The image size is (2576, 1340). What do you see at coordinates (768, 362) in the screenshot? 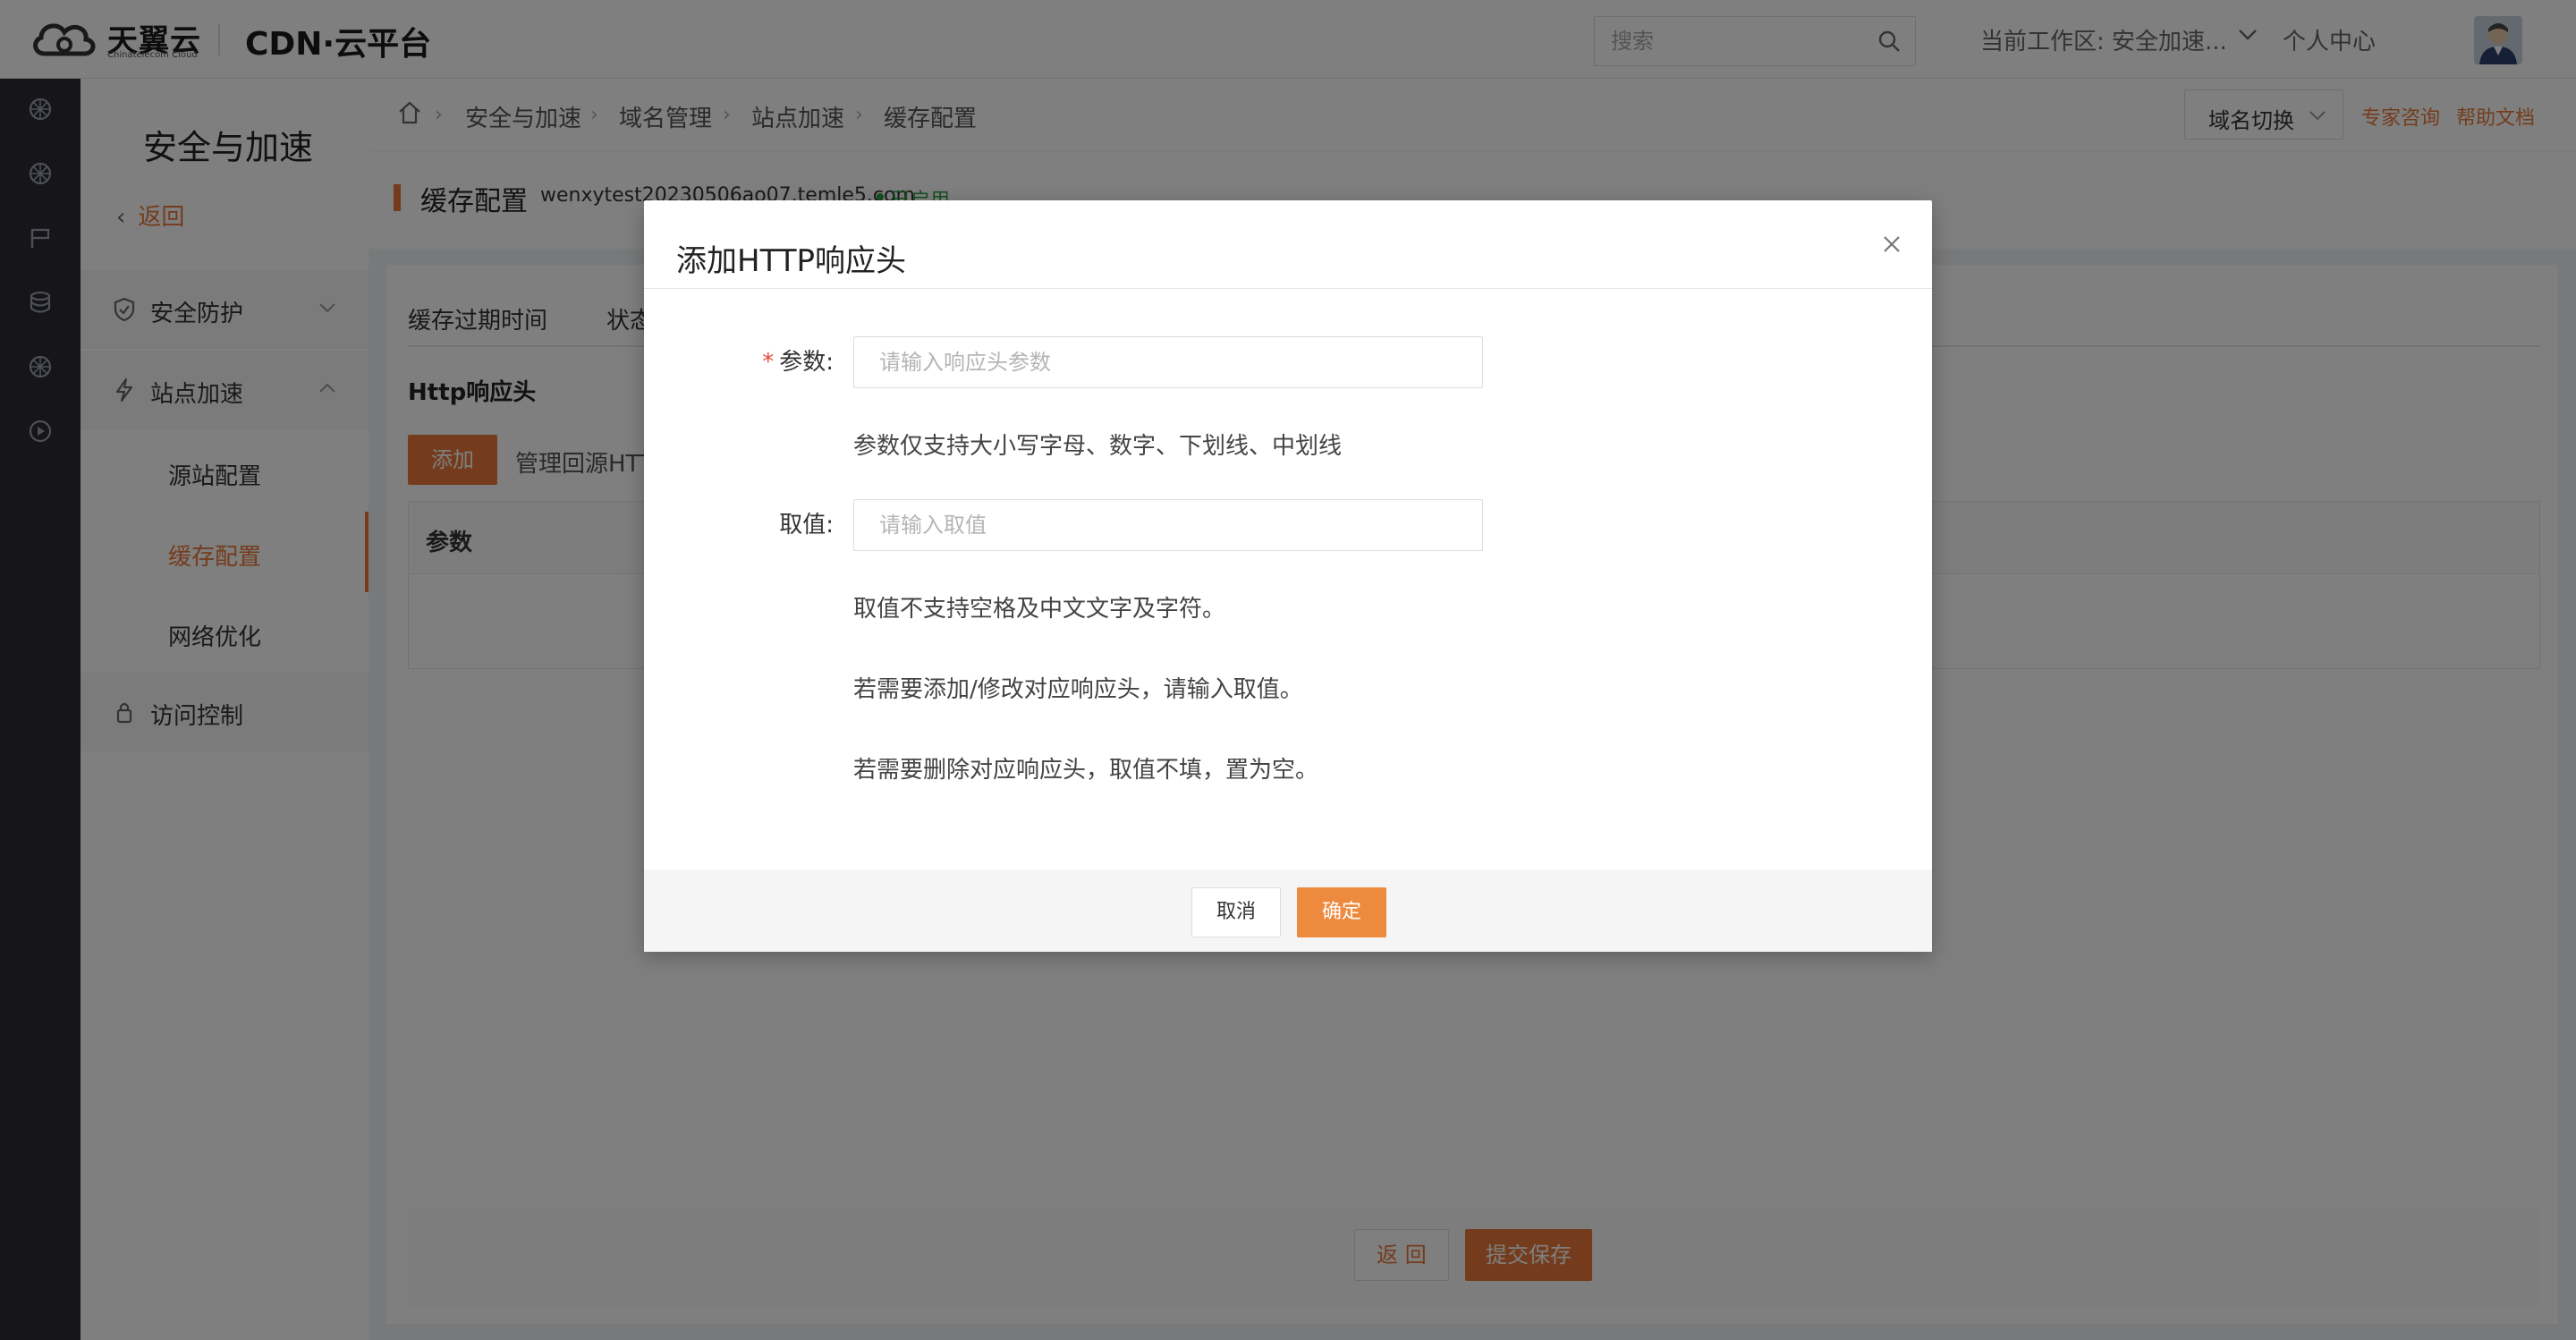
I see `required-marker: *` at bounding box center [768, 362].